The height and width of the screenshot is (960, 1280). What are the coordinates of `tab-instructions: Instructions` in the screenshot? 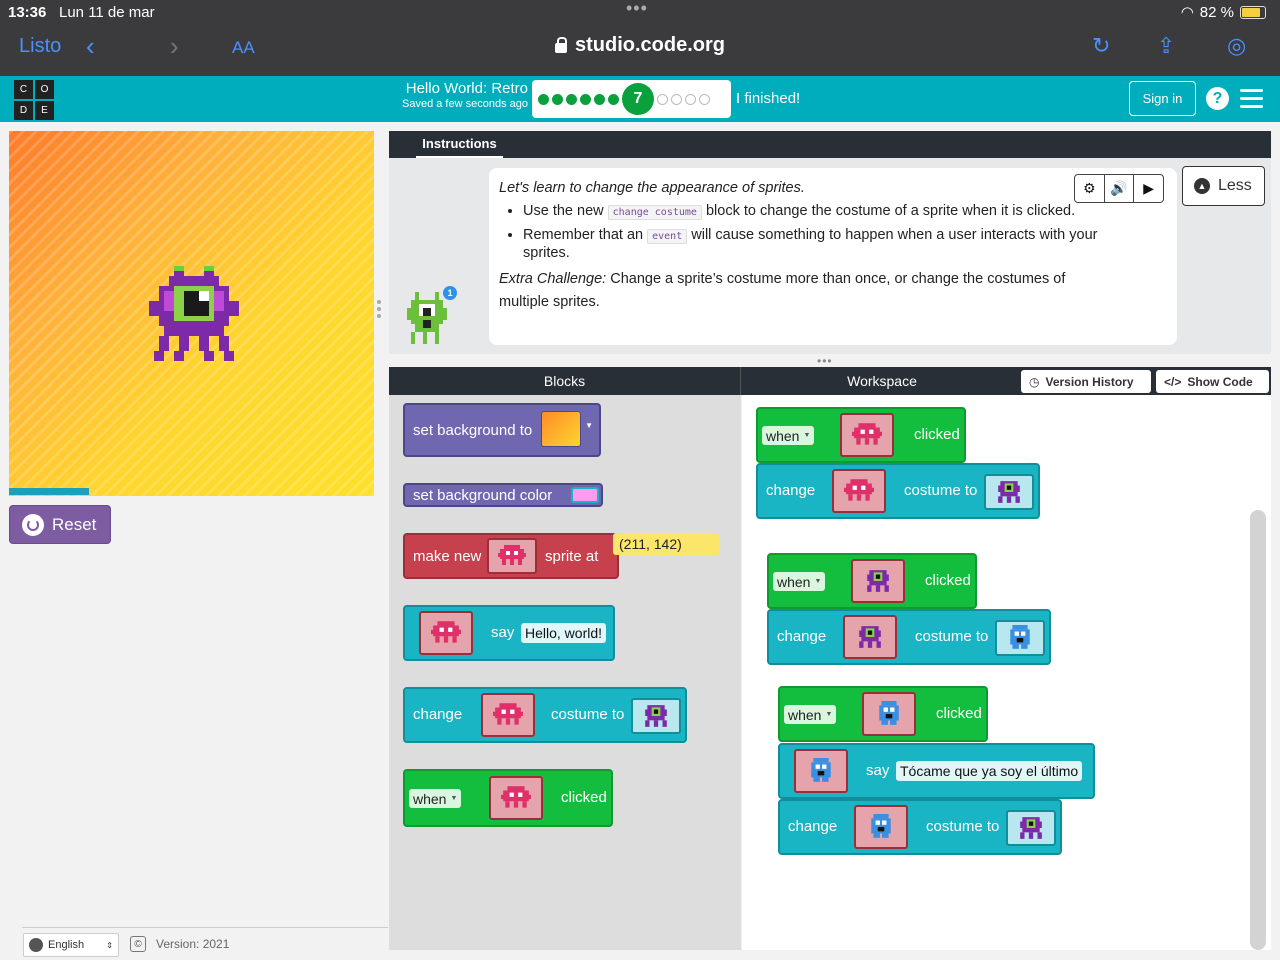 It's located at (459, 144).